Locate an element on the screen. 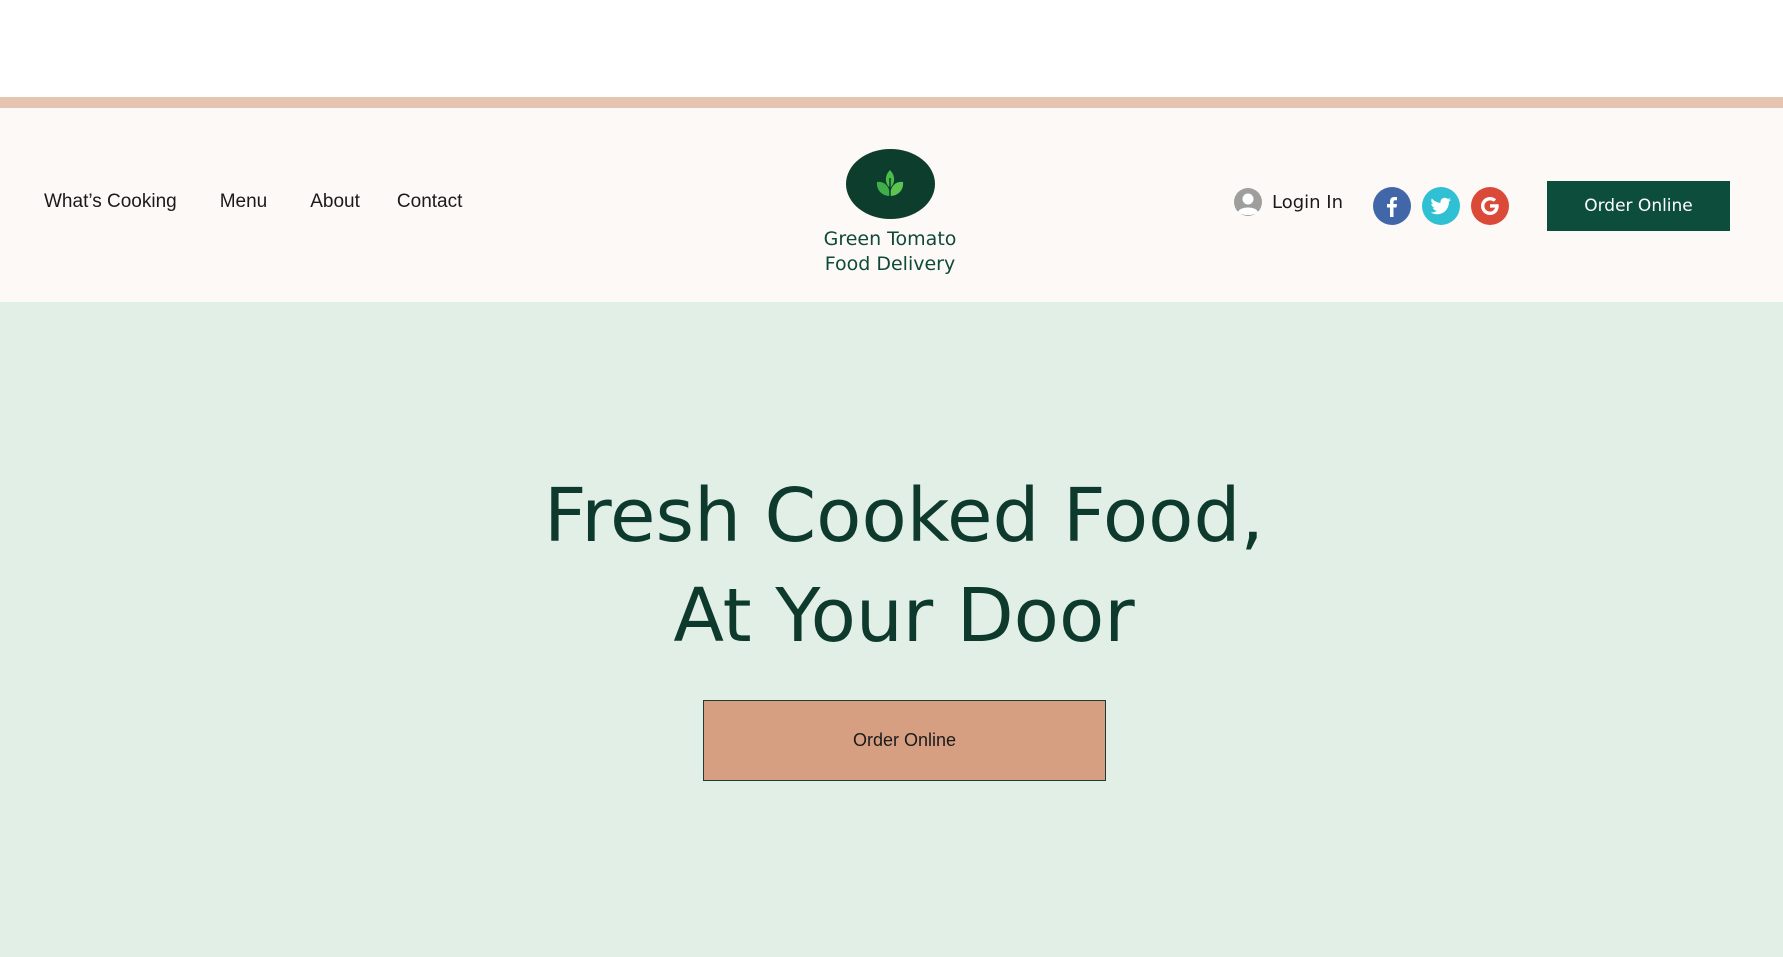 The width and height of the screenshot is (1783, 957). facebook-icon is located at coordinates (1392, 207).